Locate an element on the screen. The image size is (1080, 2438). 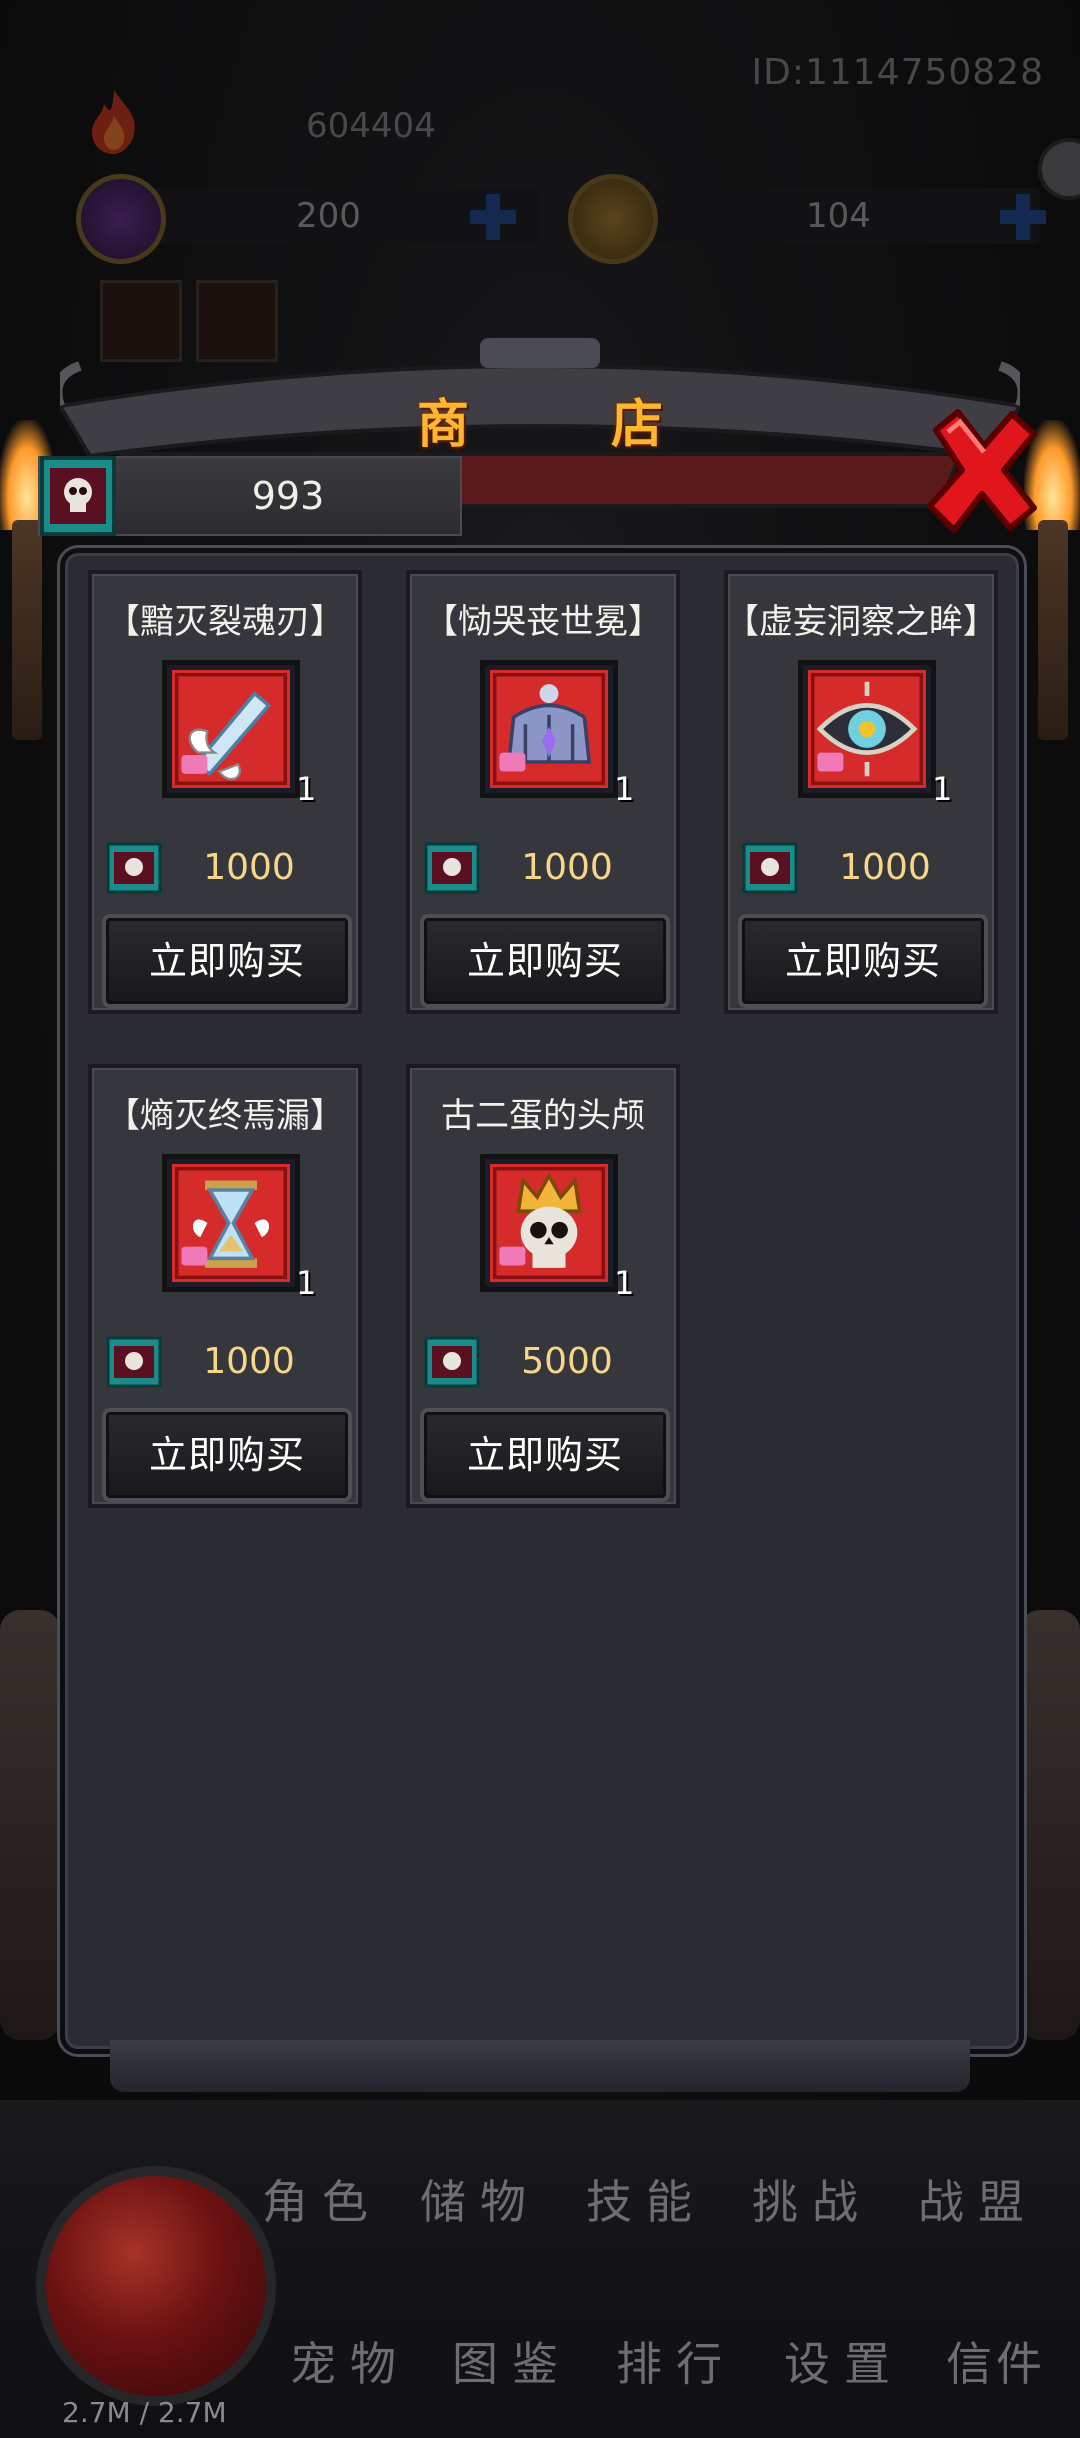
crown-icon is located at coordinates (549, 729).